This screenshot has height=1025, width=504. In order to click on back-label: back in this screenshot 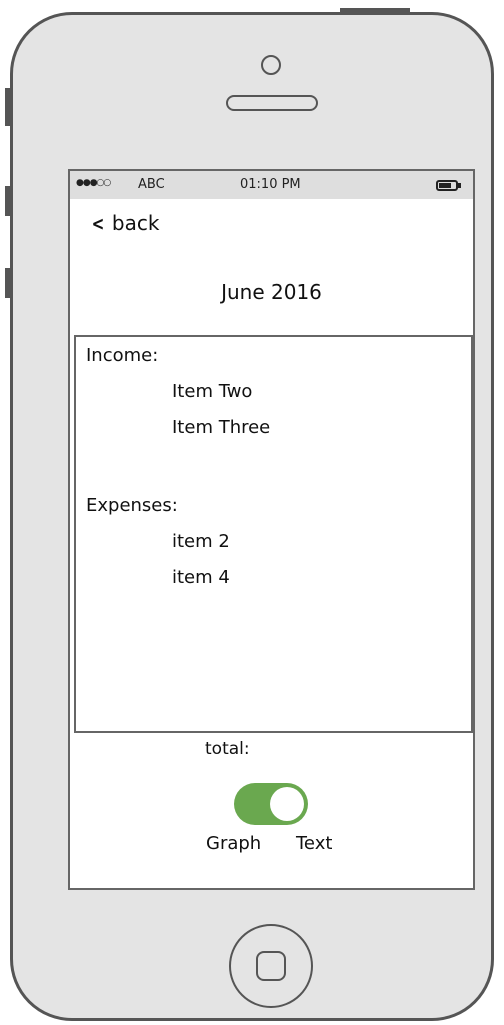, I will do `click(135, 223)`.